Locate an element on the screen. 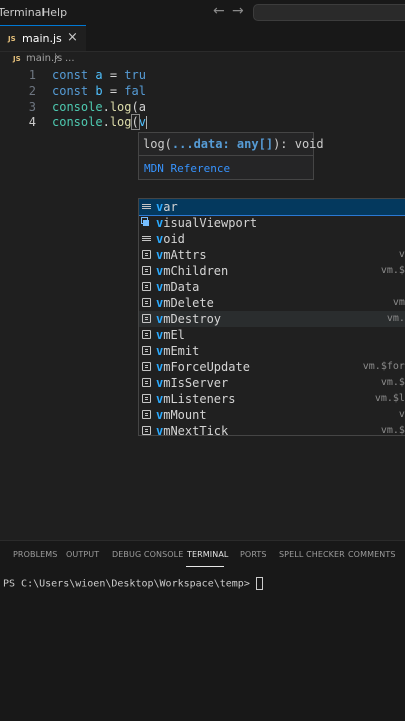 The width and height of the screenshot is (405, 721). suggestion-label: vmForceUpdate is located at coordinates (203, 367).